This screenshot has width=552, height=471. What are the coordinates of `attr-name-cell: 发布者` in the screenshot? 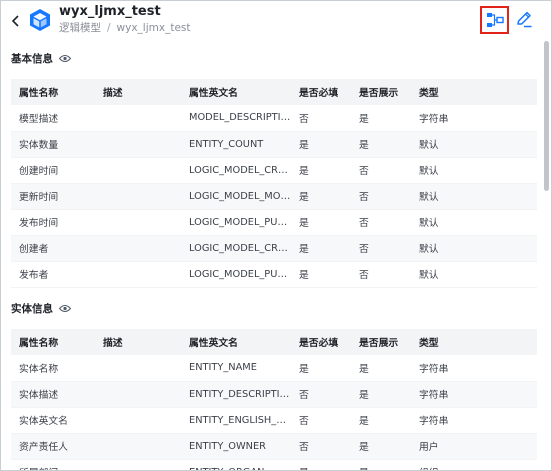 It's located at (53, 274).